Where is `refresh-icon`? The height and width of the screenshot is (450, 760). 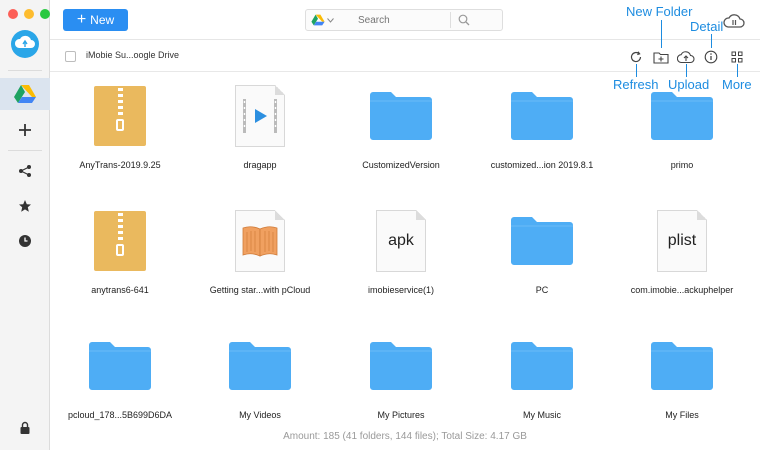 refresh-icon is located at coordinates (636, 57).